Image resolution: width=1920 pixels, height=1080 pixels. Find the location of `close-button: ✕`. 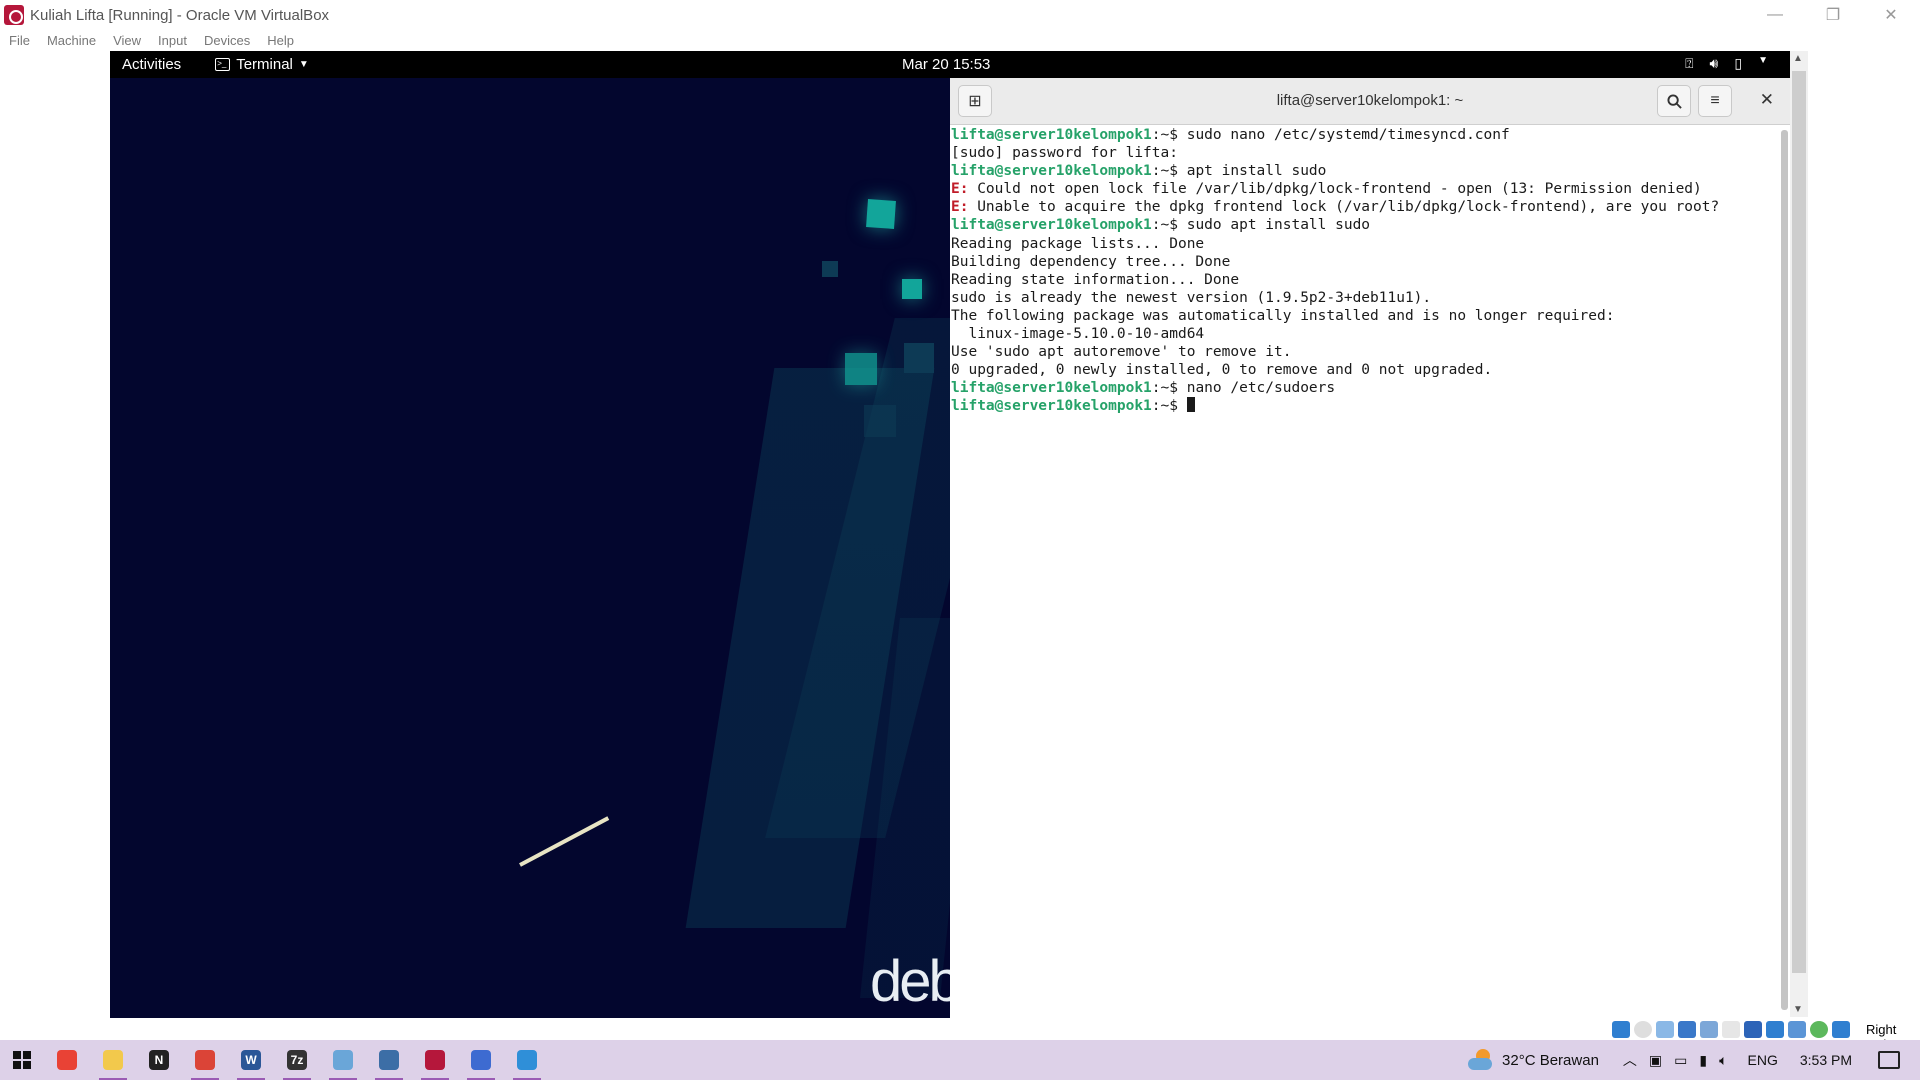

close-button: ✕ is located at coordinates (1891, 15).